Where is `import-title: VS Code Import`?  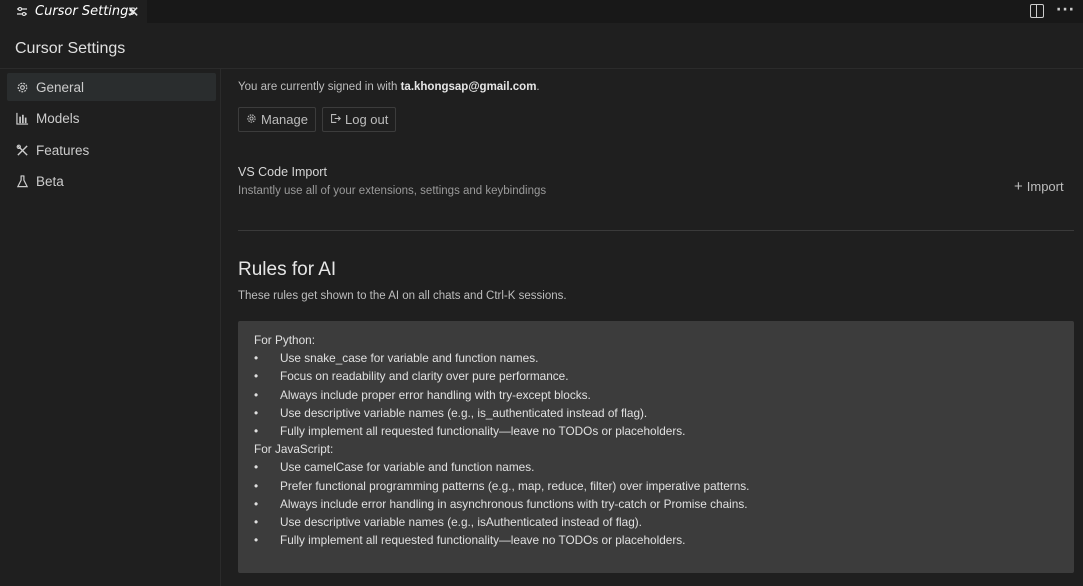
import-title: VS Code Import is located at coordinates (282, 172).